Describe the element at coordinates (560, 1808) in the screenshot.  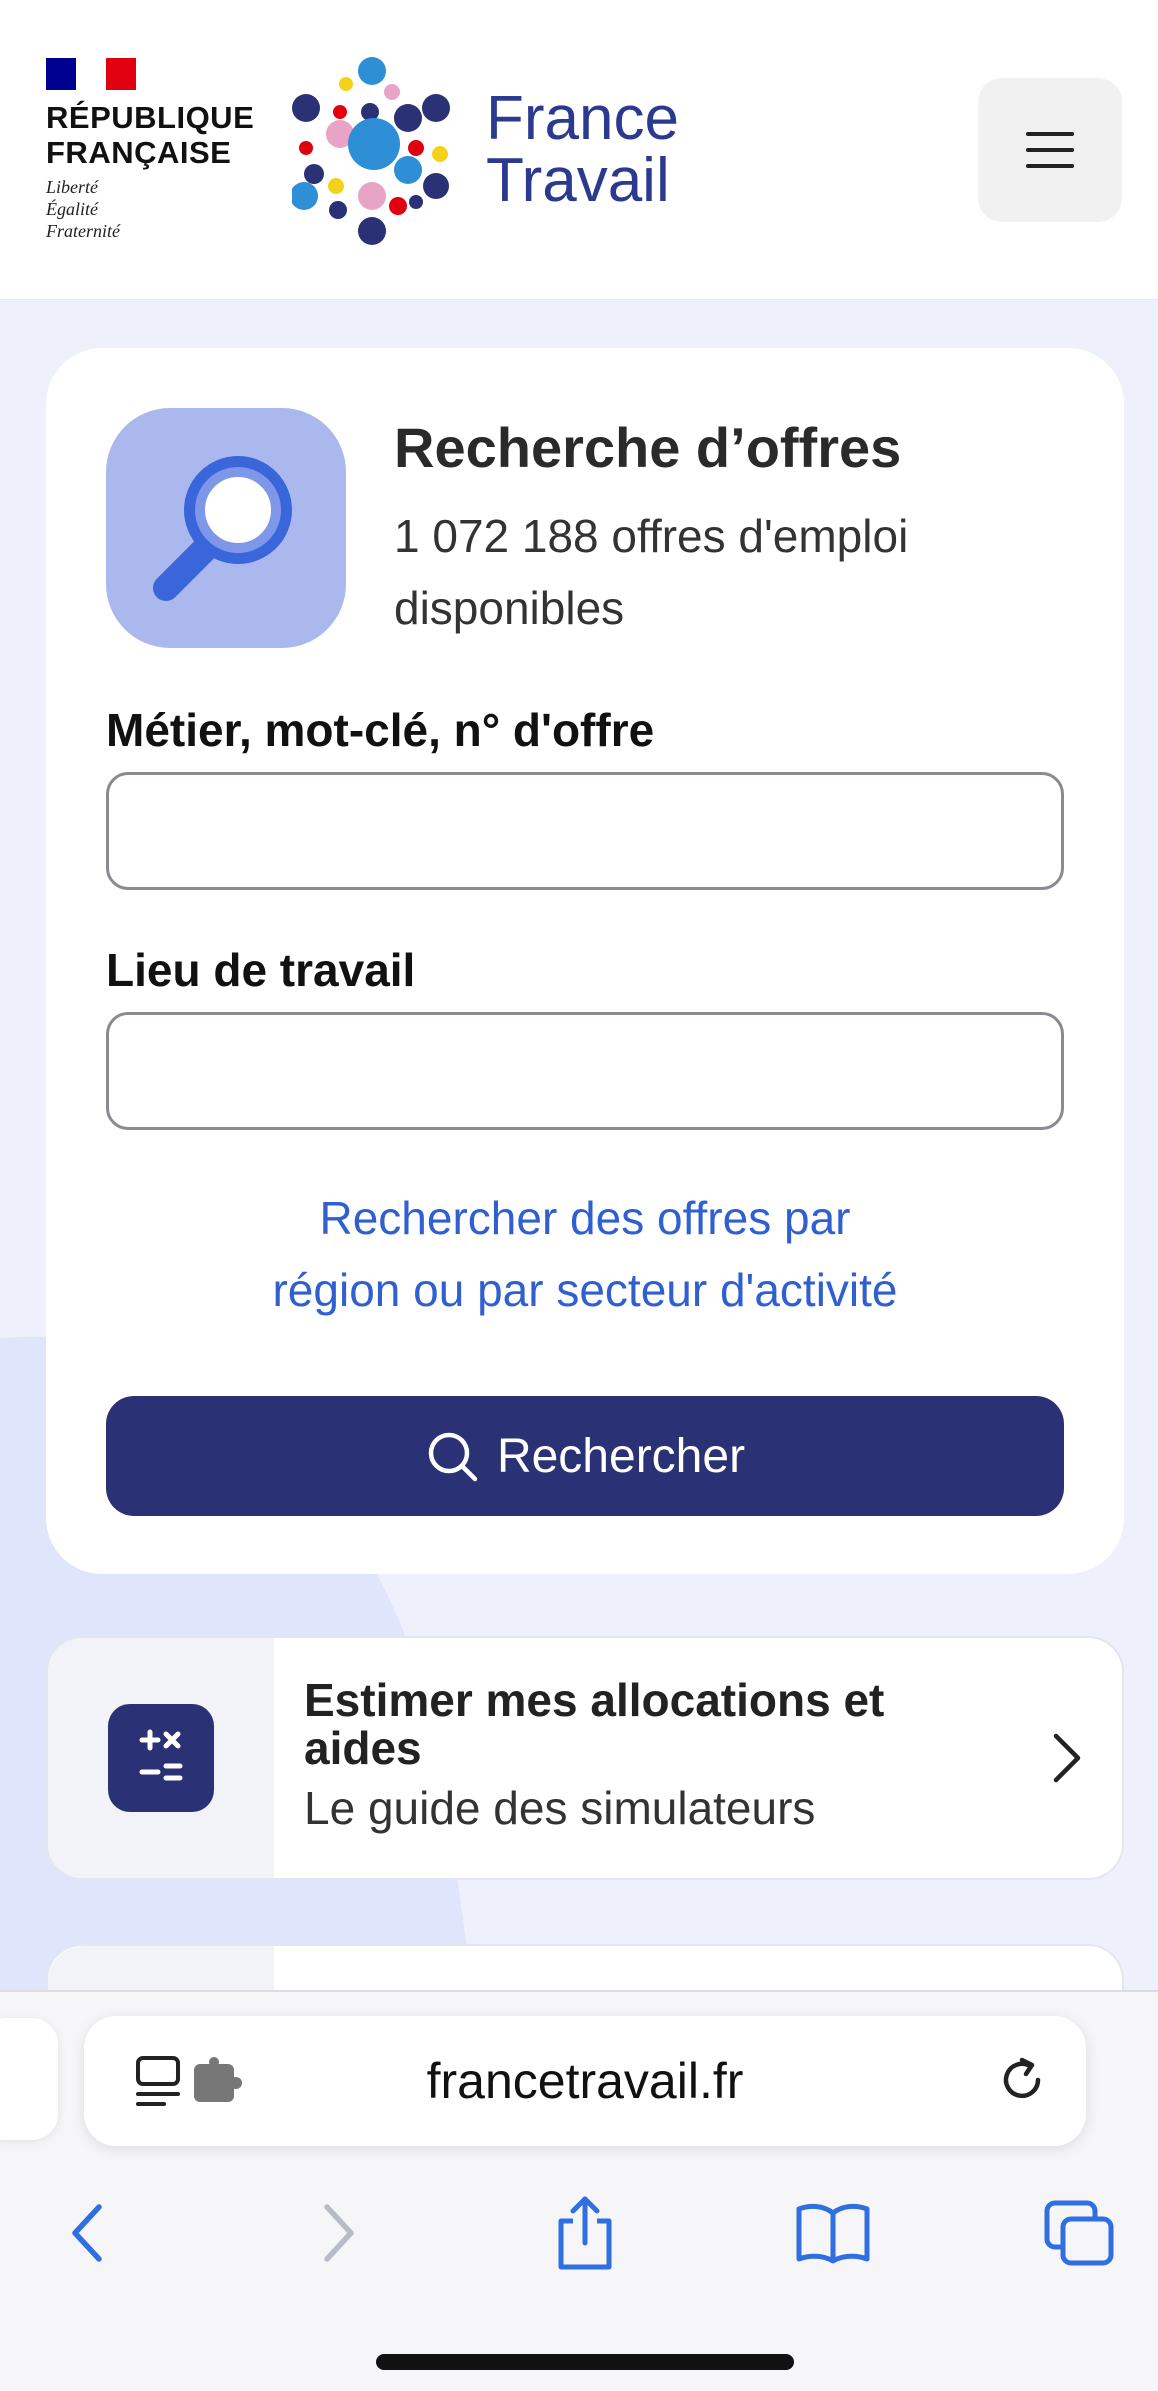
I see `allocations-subtitle: Le guide des simulateurs` at that location.